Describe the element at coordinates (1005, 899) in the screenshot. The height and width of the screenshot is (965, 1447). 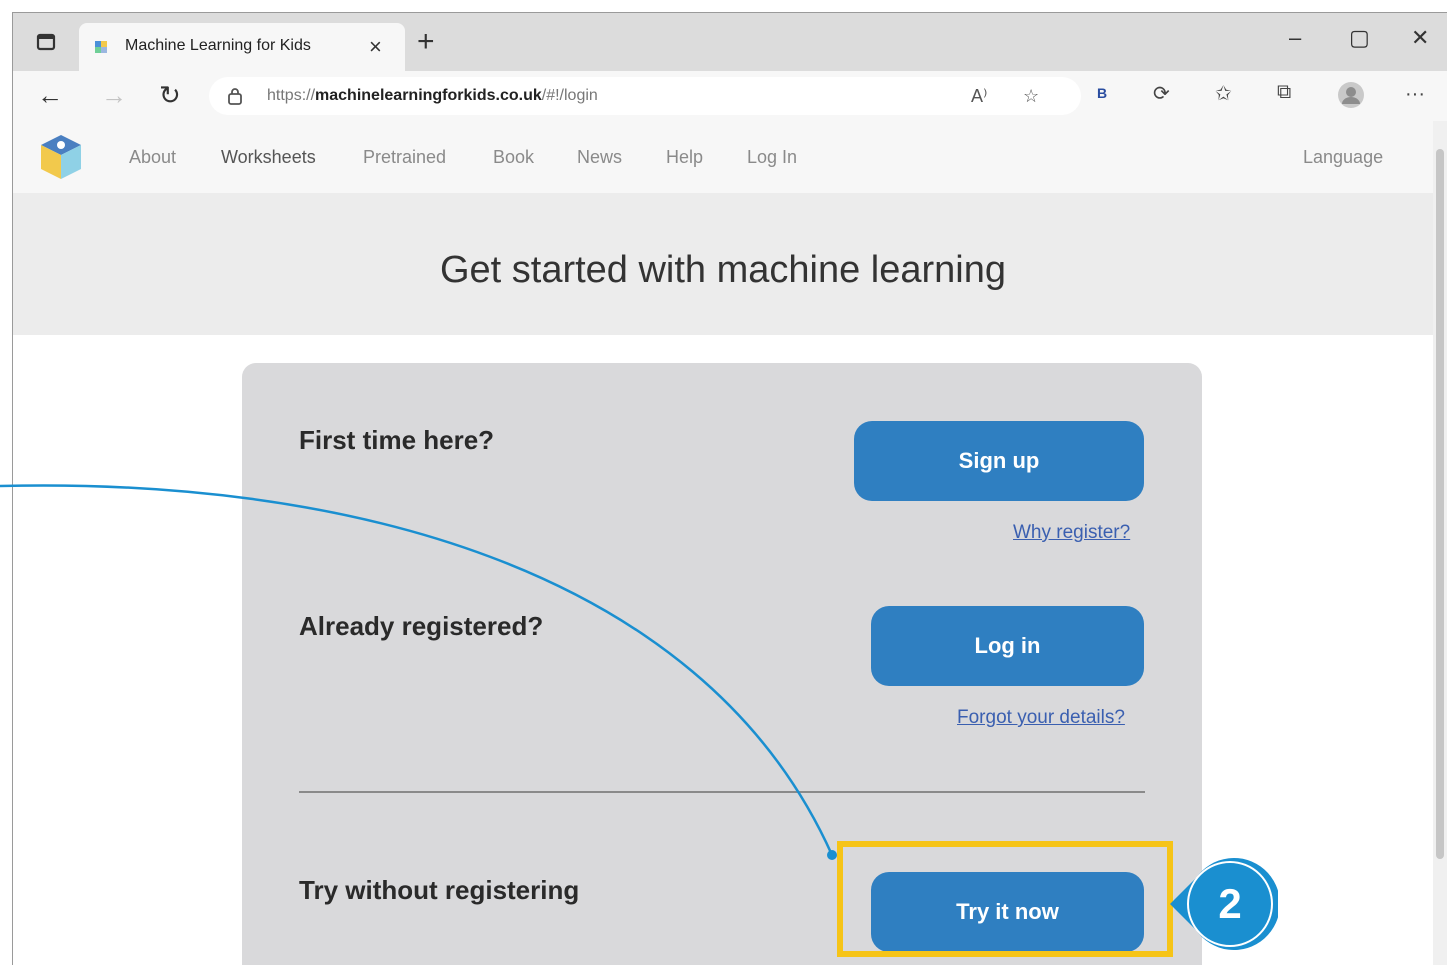
I see `highlight-box` at that location.